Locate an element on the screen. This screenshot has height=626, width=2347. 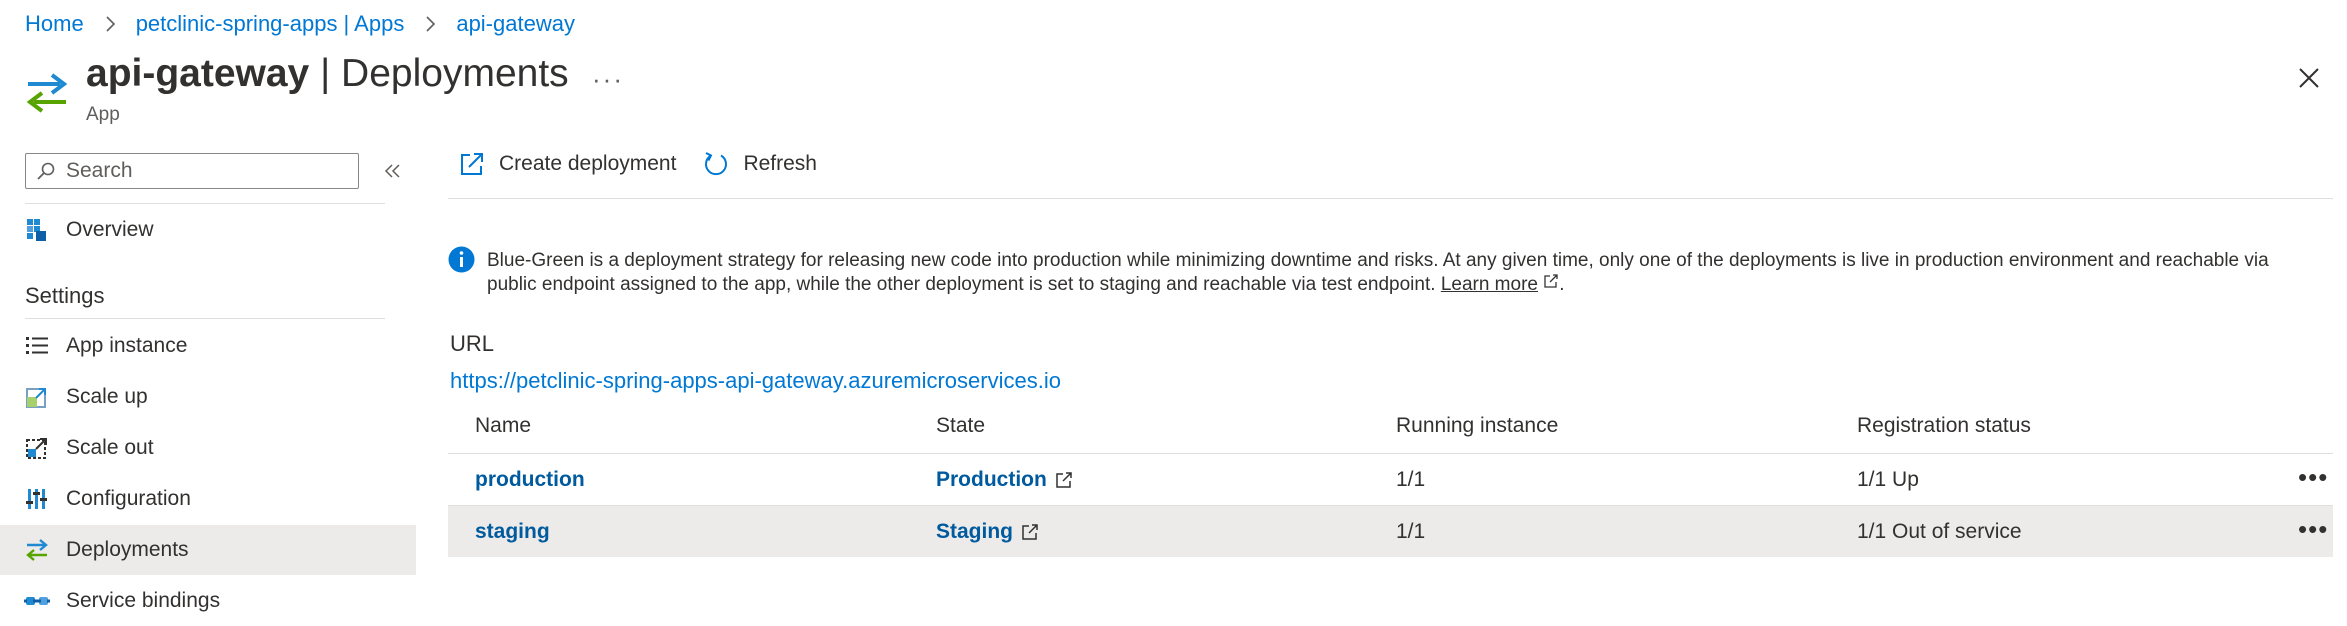
page-title: api-gateway | Deployments is located at coordinates (327, 74).